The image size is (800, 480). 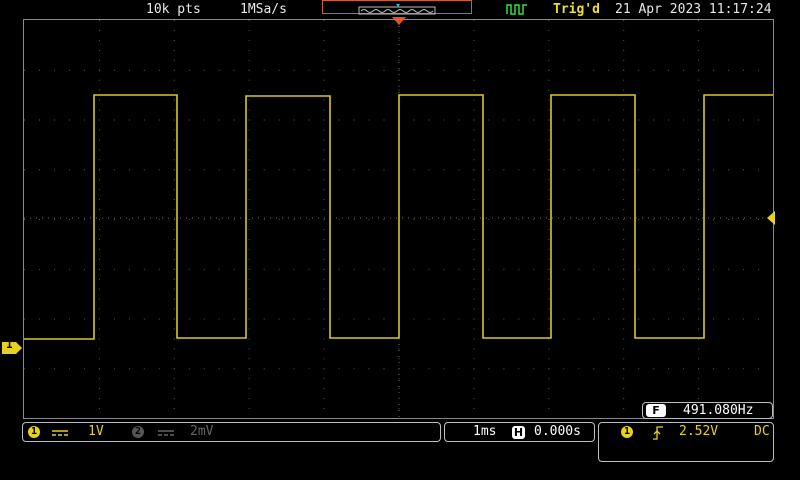 I want to click on trigger-status: Trig'd, so click(x=576, y=9).